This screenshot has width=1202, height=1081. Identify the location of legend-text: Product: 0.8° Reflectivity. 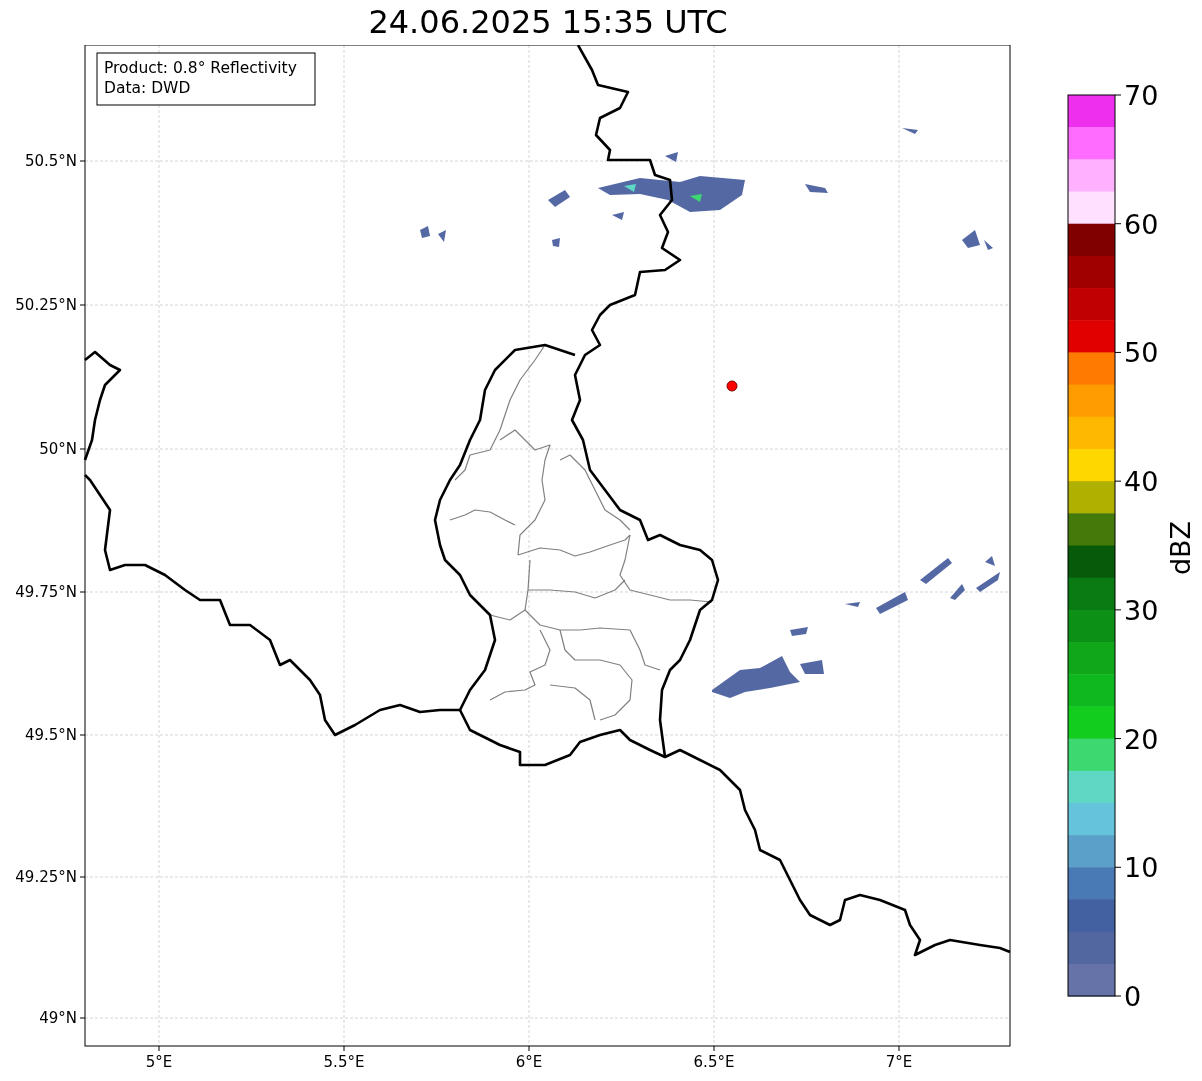
(200, 68).